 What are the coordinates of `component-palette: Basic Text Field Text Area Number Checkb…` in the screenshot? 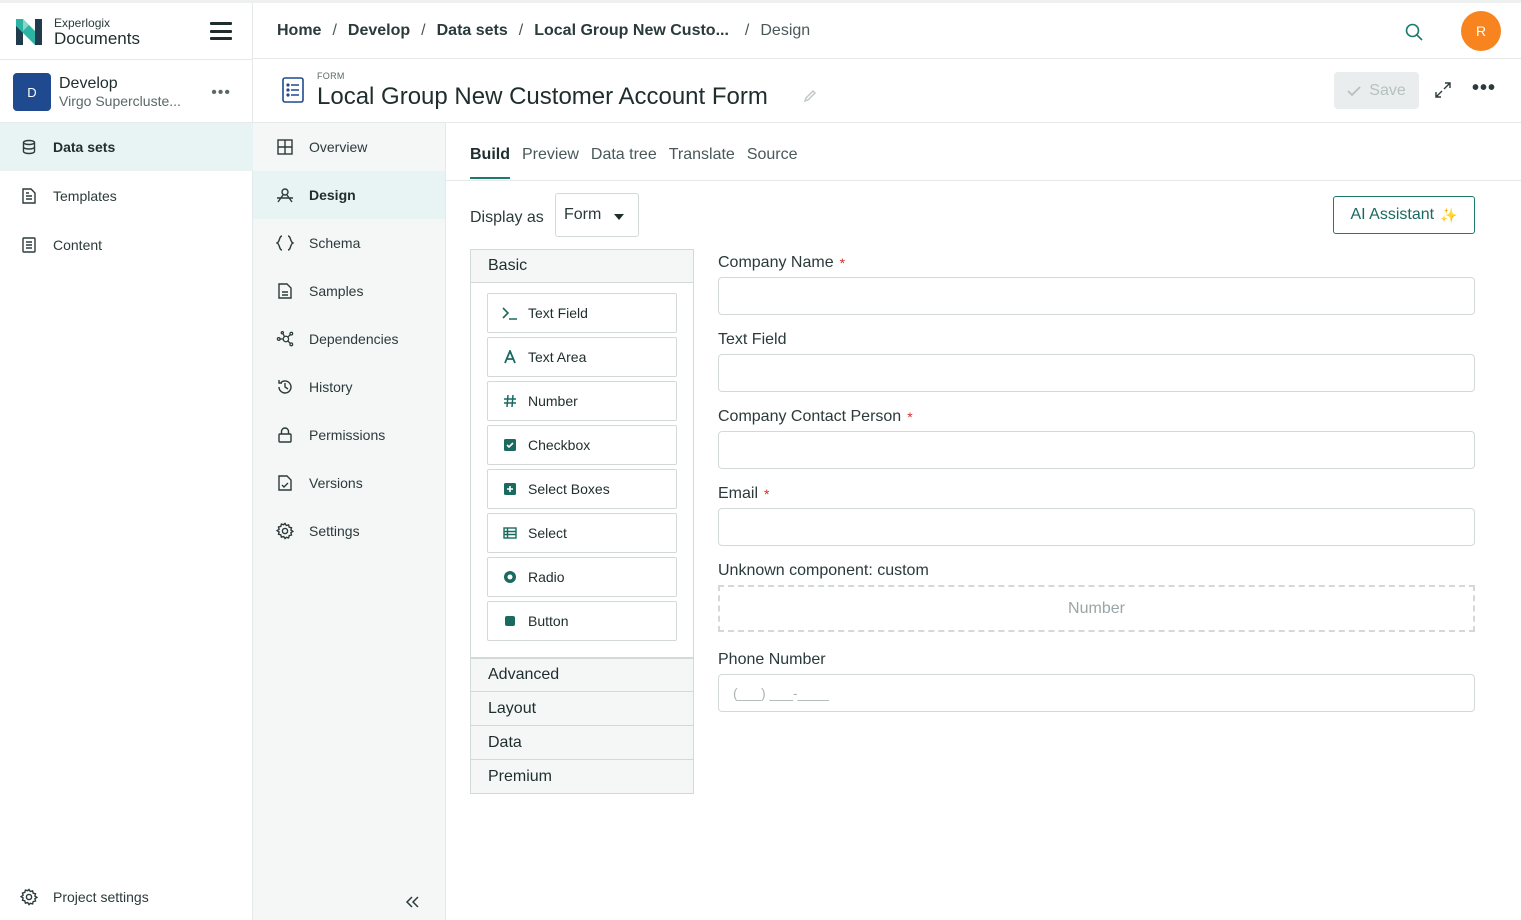 It's located at (582, 521).